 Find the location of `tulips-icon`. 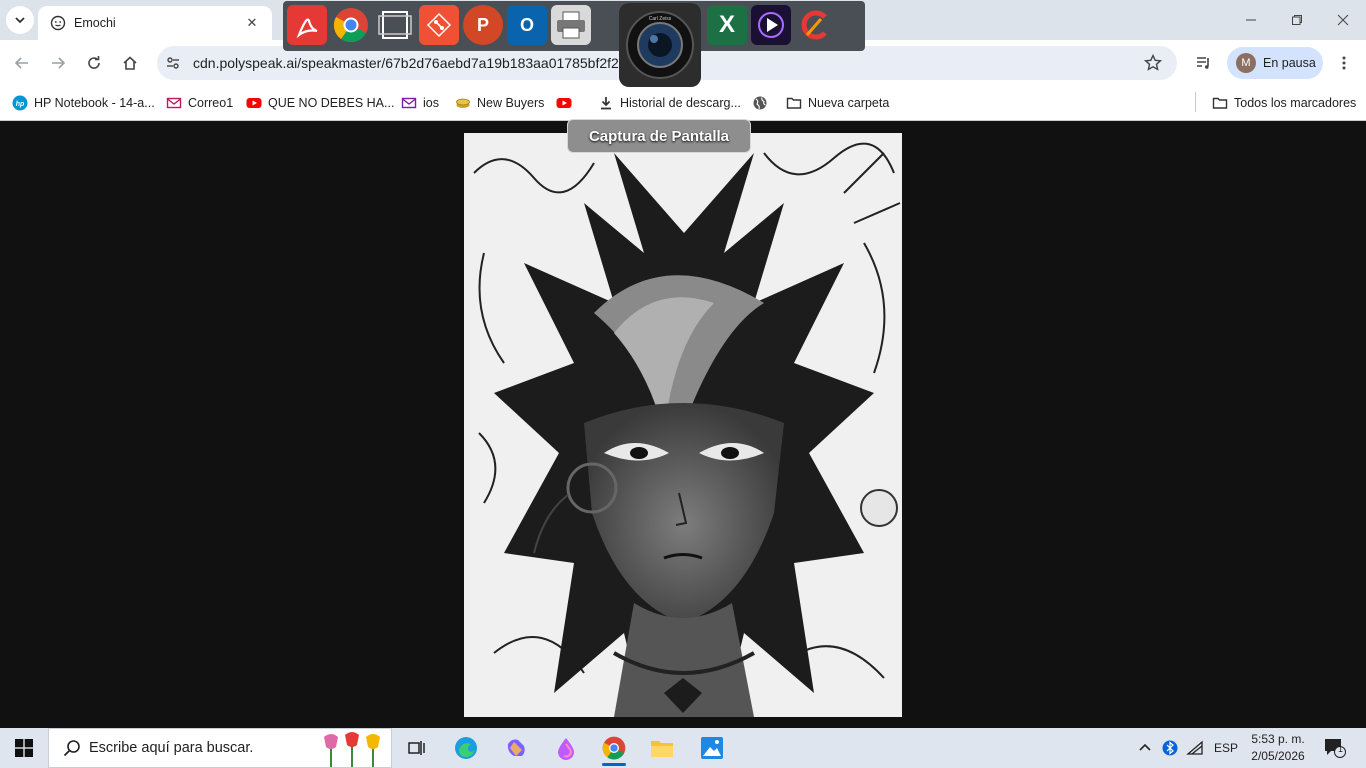

tulips-icon is located at coordinates (352, 749).